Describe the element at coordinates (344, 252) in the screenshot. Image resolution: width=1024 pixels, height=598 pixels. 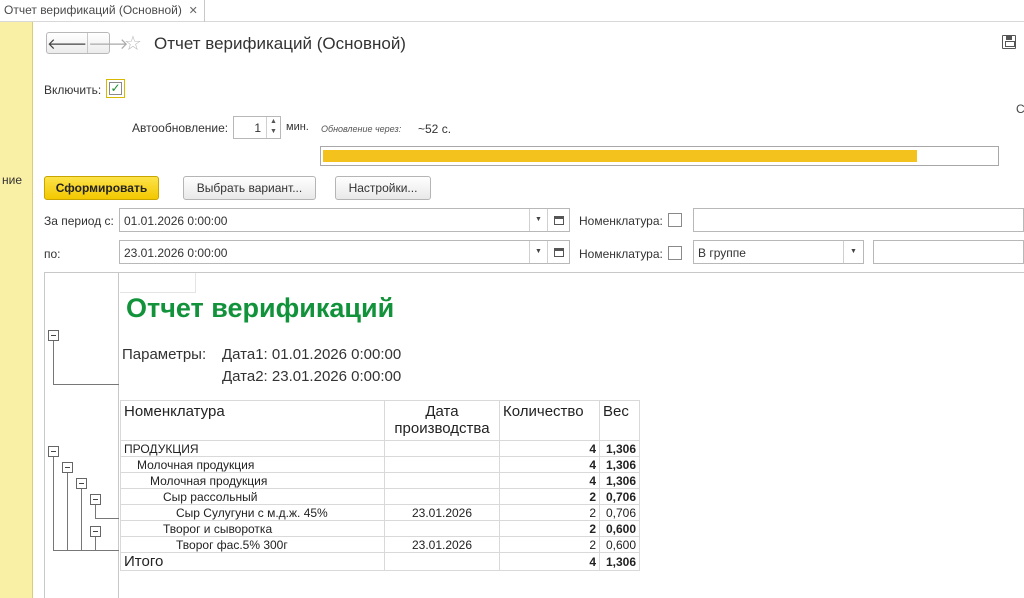
I see `period-to-field: 23.01.2026 0:00:00 ▼` at that location.